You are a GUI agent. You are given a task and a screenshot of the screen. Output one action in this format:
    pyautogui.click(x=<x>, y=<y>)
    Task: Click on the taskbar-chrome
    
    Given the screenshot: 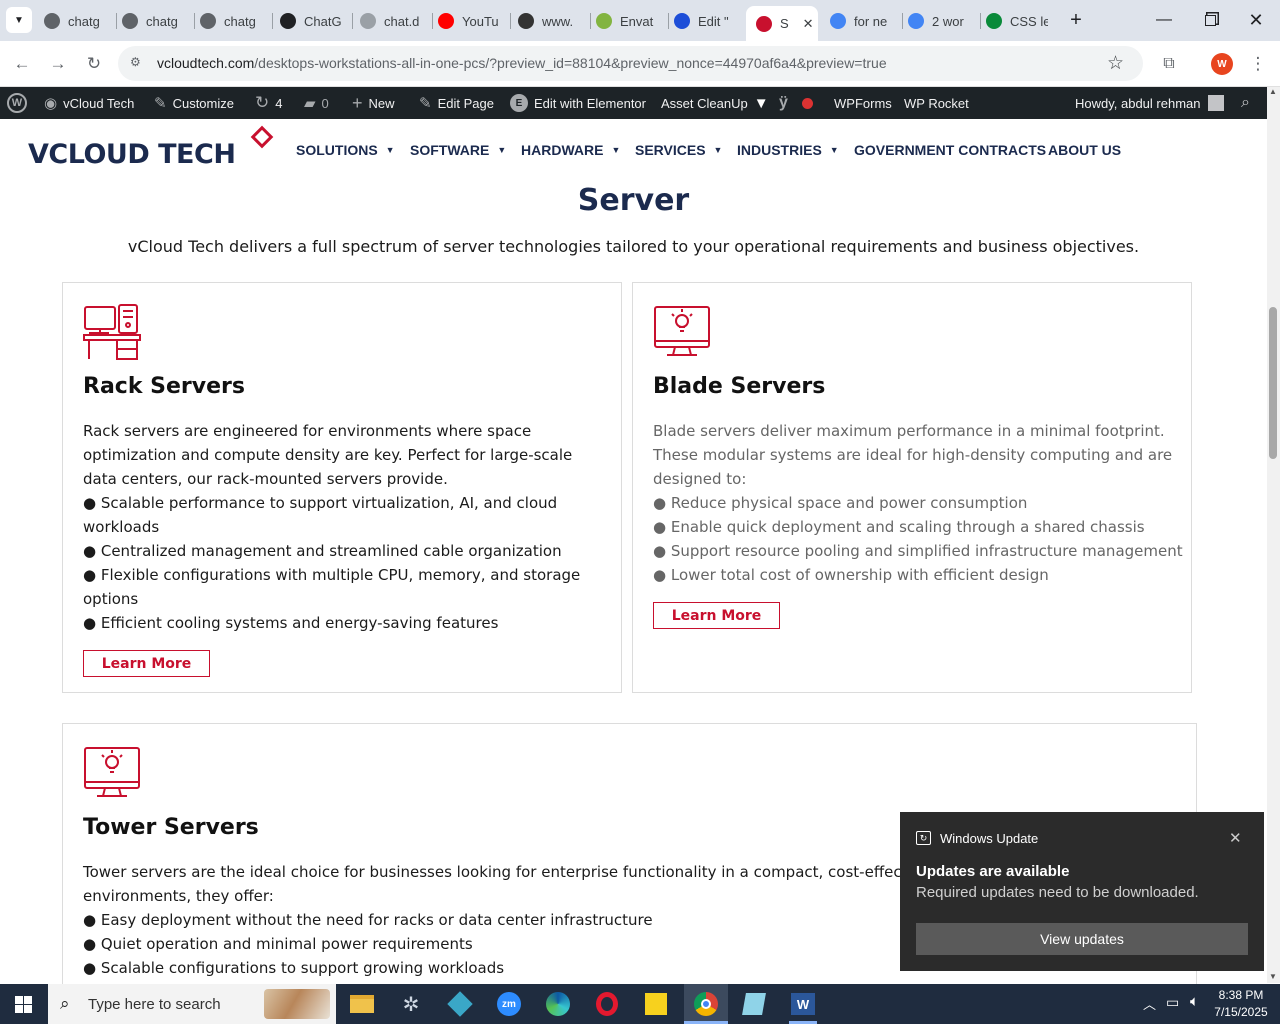 What is the action you would take?
    pyautogui.click(x=706, y=1004)
    